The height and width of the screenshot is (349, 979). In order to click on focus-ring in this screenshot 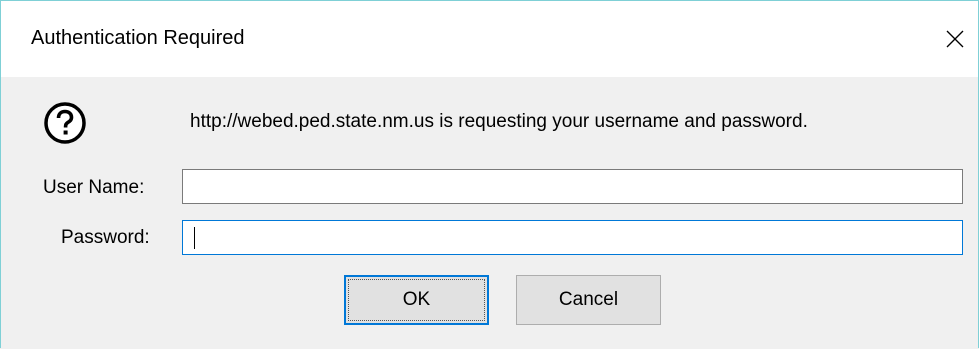, I will do `click(416, 300)`.